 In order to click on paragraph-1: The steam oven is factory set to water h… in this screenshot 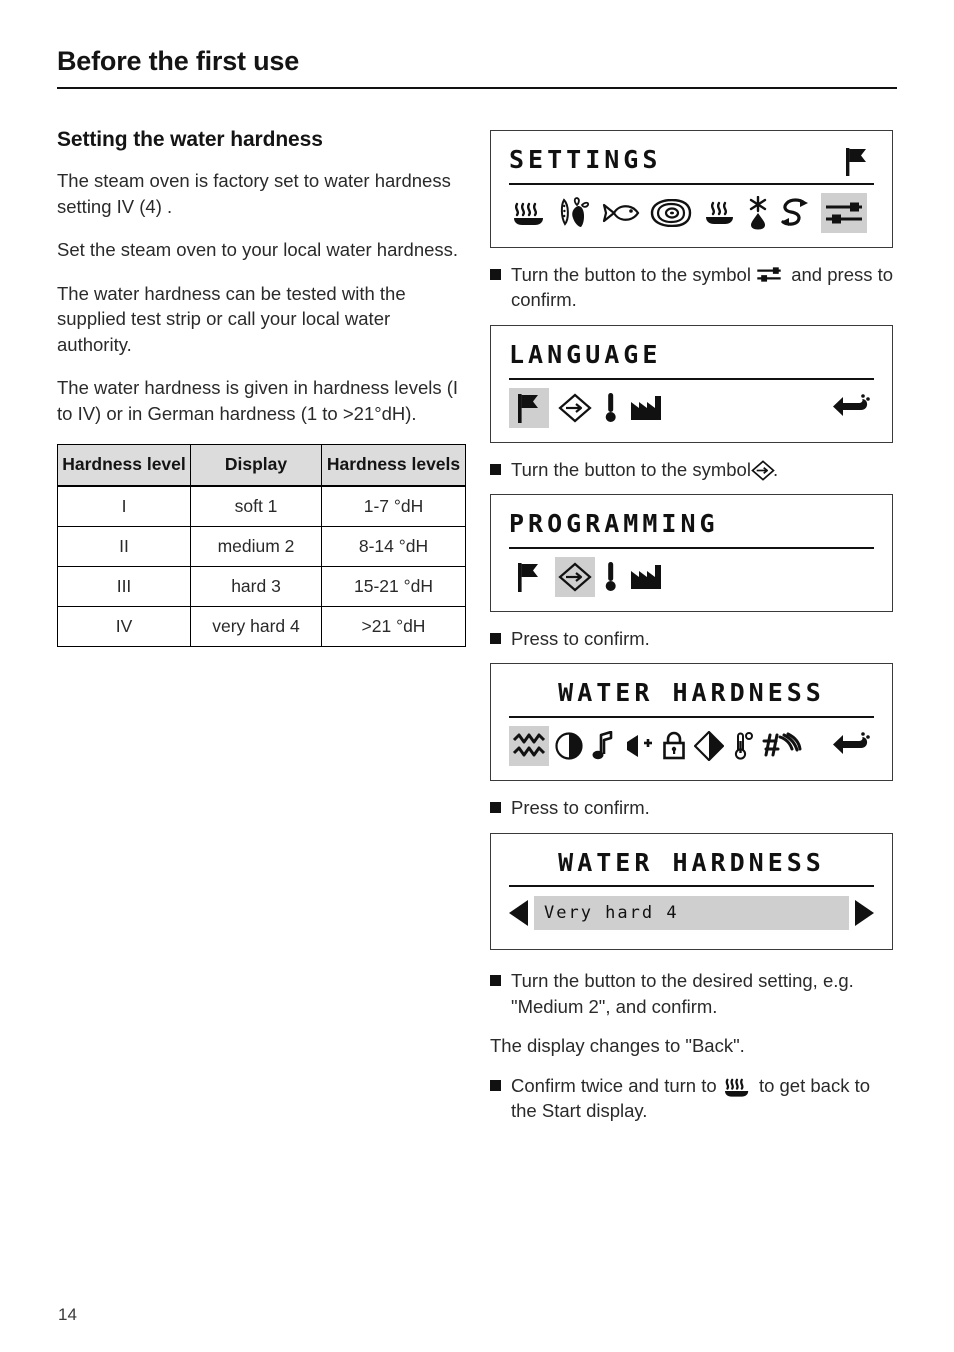, I will do `click(254, 193)`.